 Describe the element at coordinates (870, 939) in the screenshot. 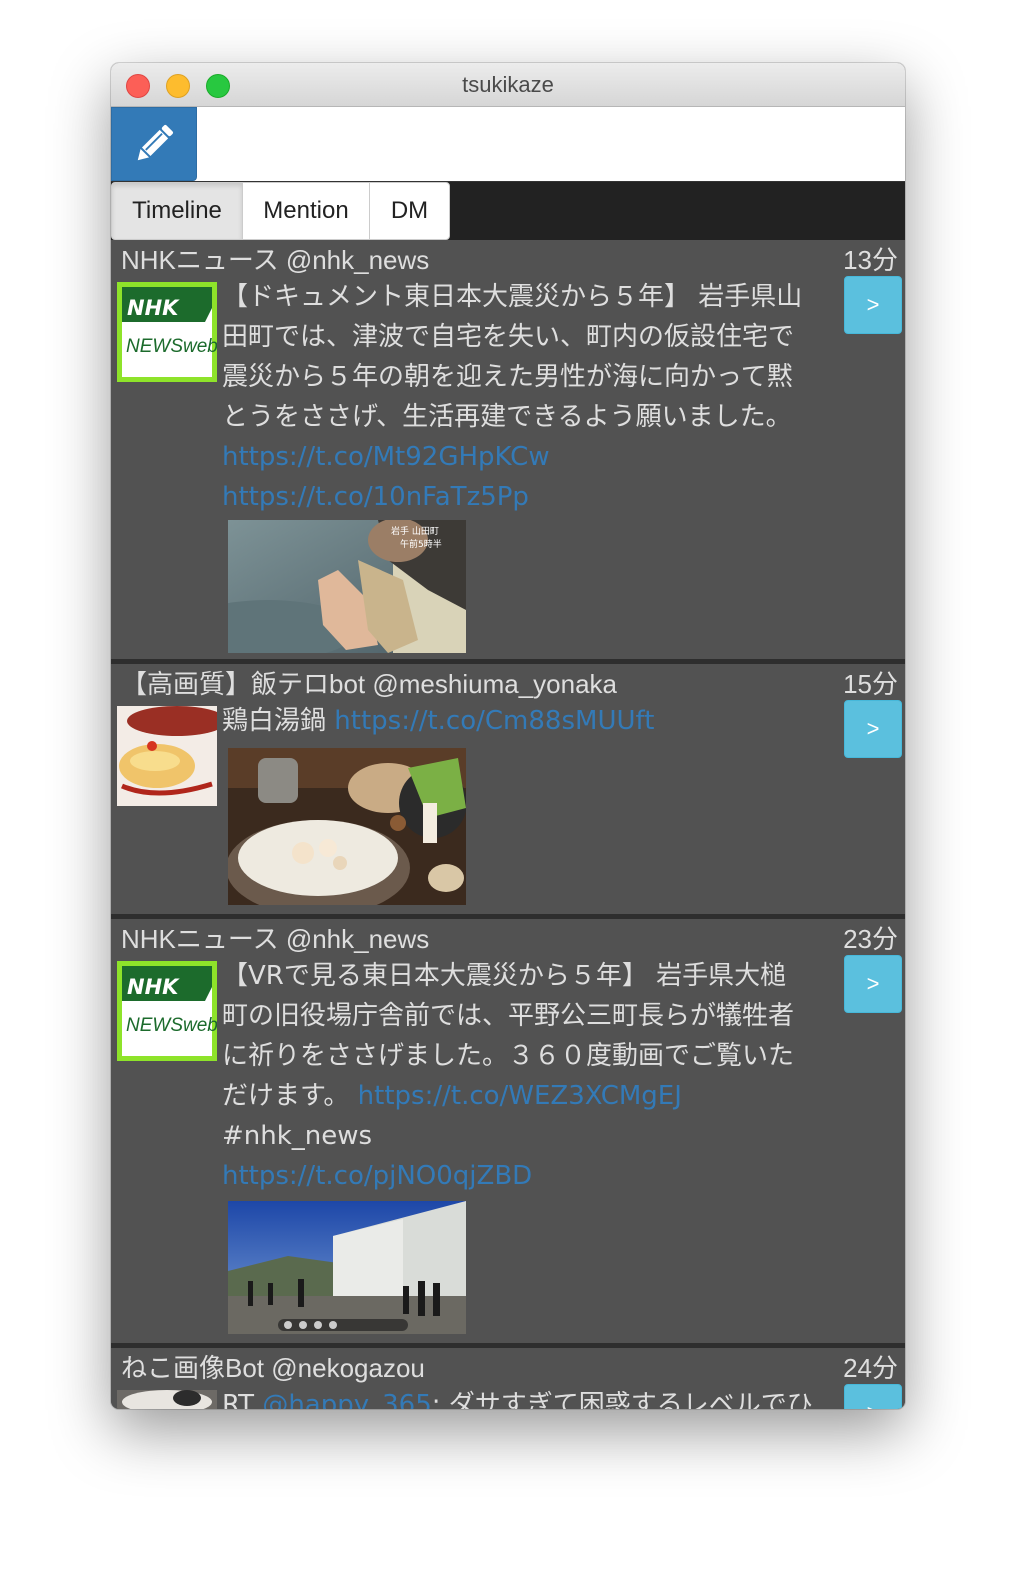

I see `tweet-time: 23分` at that location.